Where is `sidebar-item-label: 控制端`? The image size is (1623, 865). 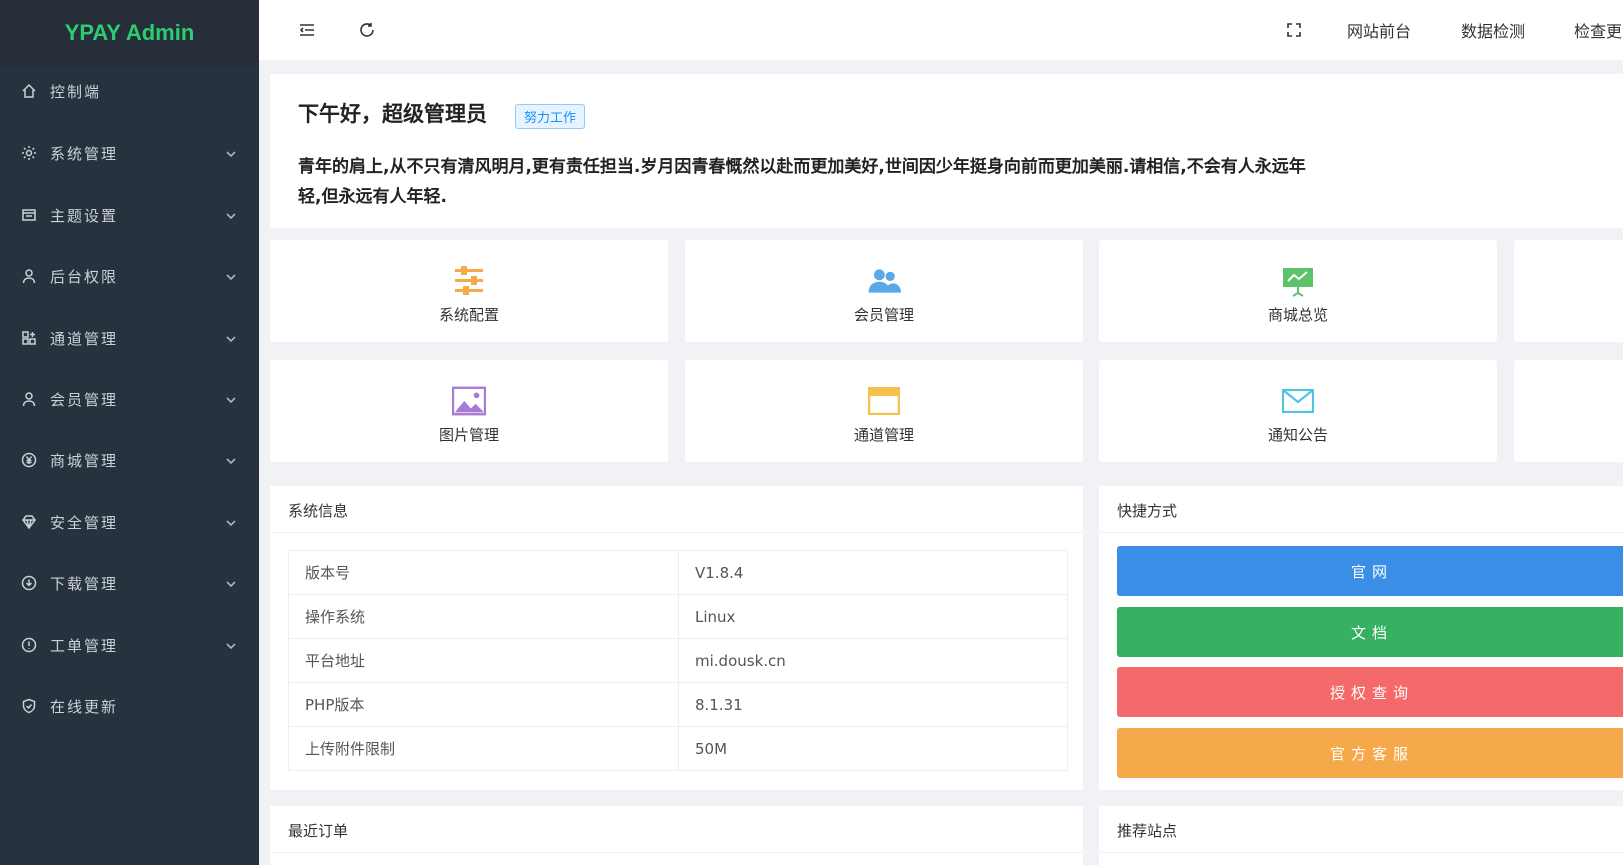 sidebar-item-label: 控制端 is located at coordinates (76, 91).